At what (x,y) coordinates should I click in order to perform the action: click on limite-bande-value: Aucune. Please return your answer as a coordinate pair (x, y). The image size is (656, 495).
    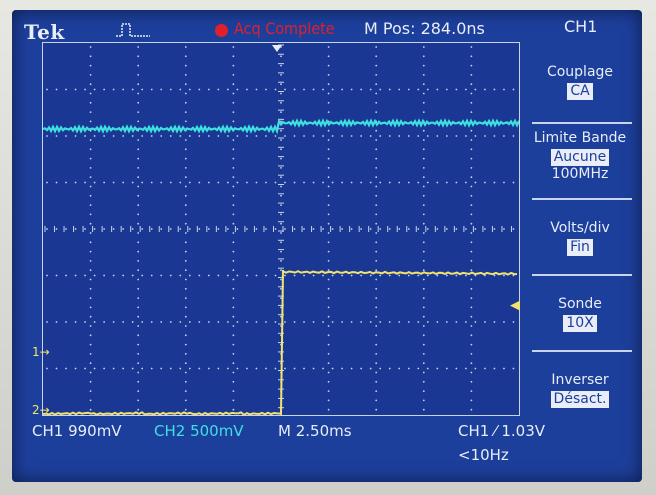
    Looking at the image, I should click on (580, 157).